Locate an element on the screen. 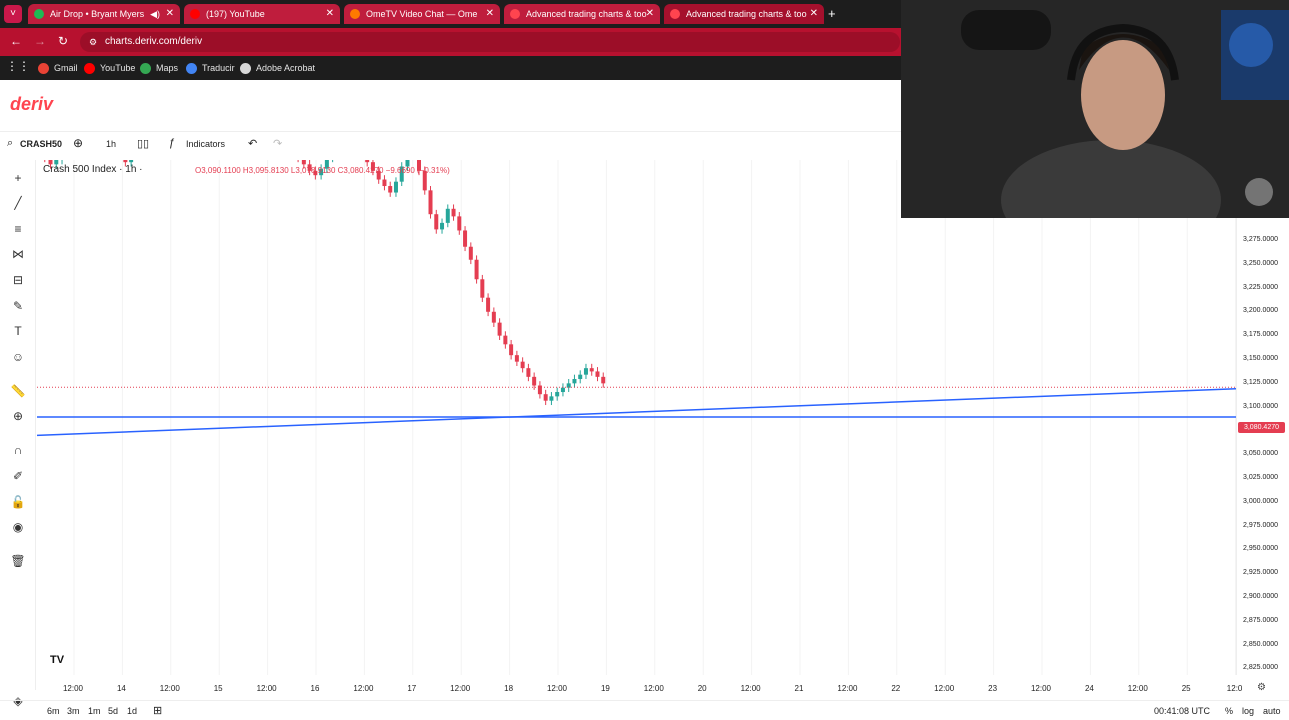 This screenshot has height=720, width=1289. price-tick-label: 3,025.0000 is located at coordinates (1261, 477).